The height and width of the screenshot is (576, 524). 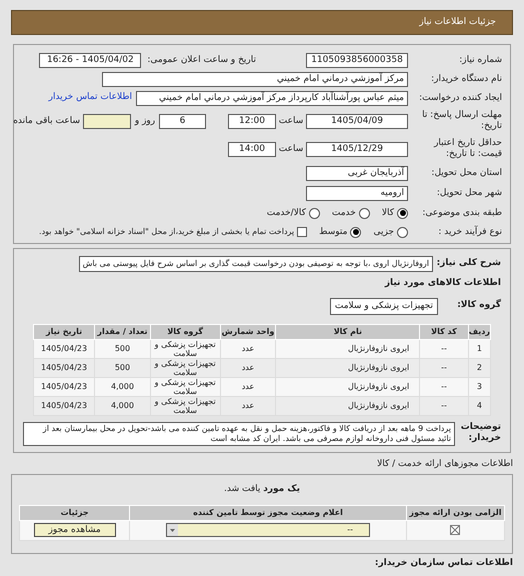 What do you see at coordinates (479, 348) in the screenshot?
I see `table-cell: 1` at bounding box center [479, 348].